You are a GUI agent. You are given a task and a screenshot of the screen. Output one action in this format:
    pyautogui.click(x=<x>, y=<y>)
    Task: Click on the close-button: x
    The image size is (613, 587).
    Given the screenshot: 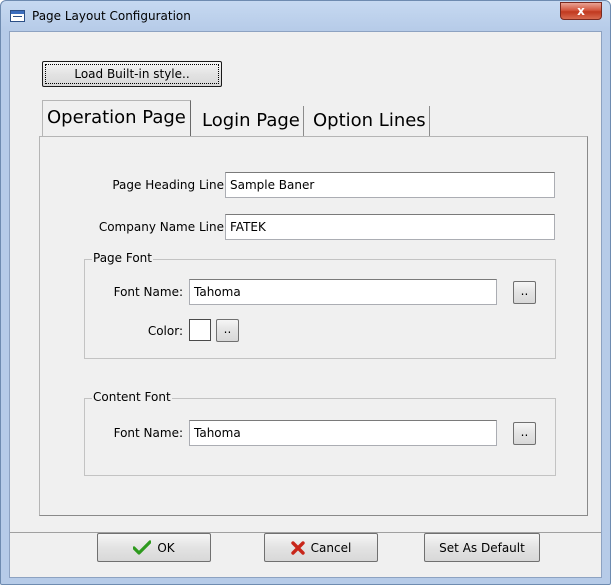 What is the action you would take?
    pyautogui.click(x=581, y=11)
    